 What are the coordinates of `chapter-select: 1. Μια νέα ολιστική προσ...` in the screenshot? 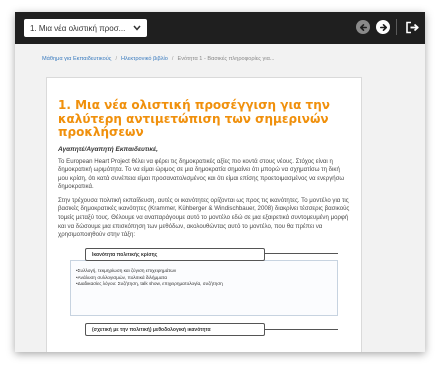 It's located at (85, 28).